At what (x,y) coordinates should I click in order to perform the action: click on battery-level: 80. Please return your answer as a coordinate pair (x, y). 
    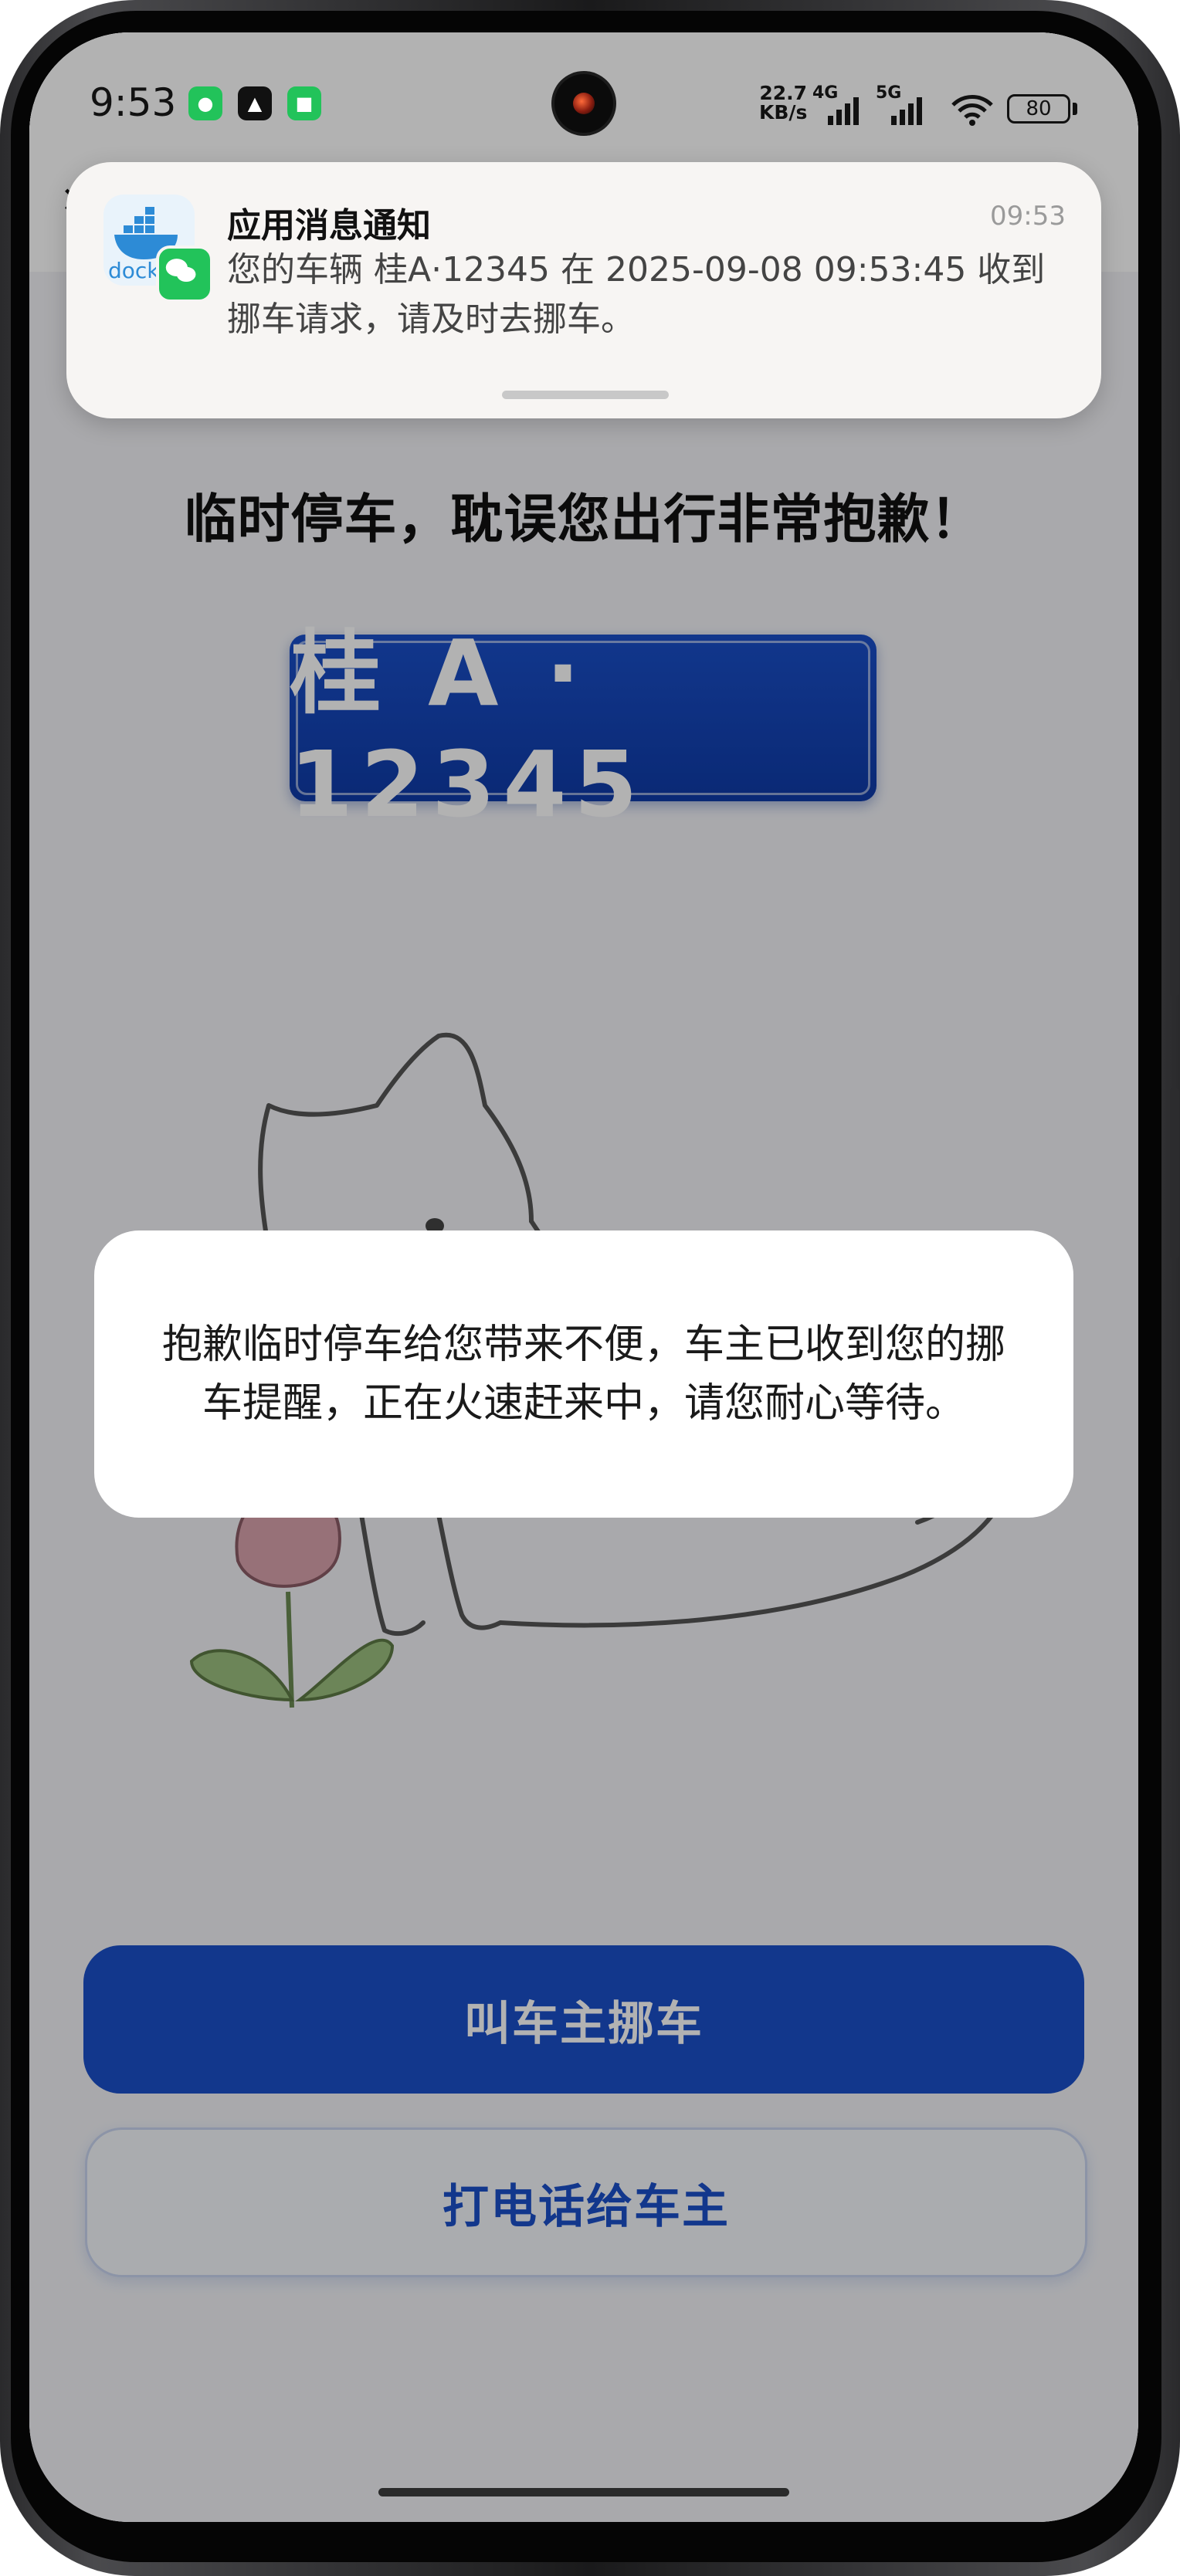
    Looking at the image, I should click on (1039, 108).